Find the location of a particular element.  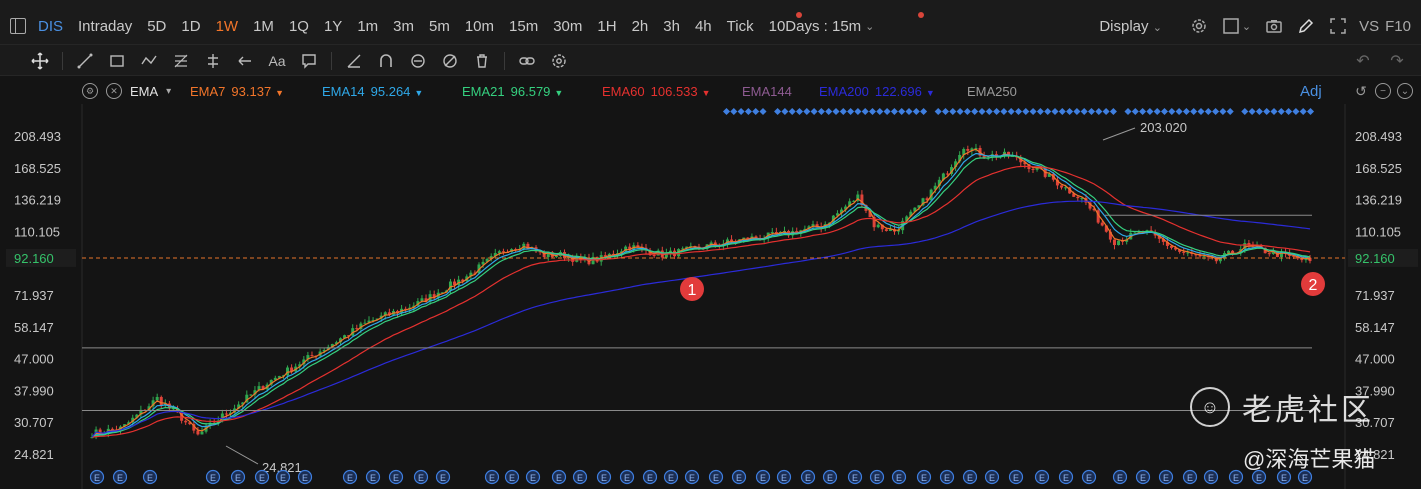

ema-item-ema7: EMA7 93.137 ▼ is located at coordinates (237, 91).